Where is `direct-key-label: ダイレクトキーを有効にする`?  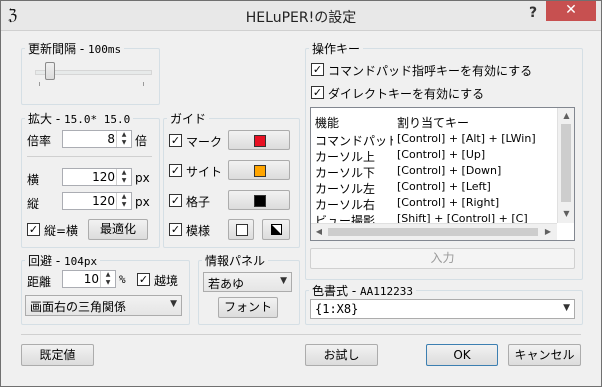
direct-key-label: ダイレクトキーを有効にする is located at coordinates (406, 94).